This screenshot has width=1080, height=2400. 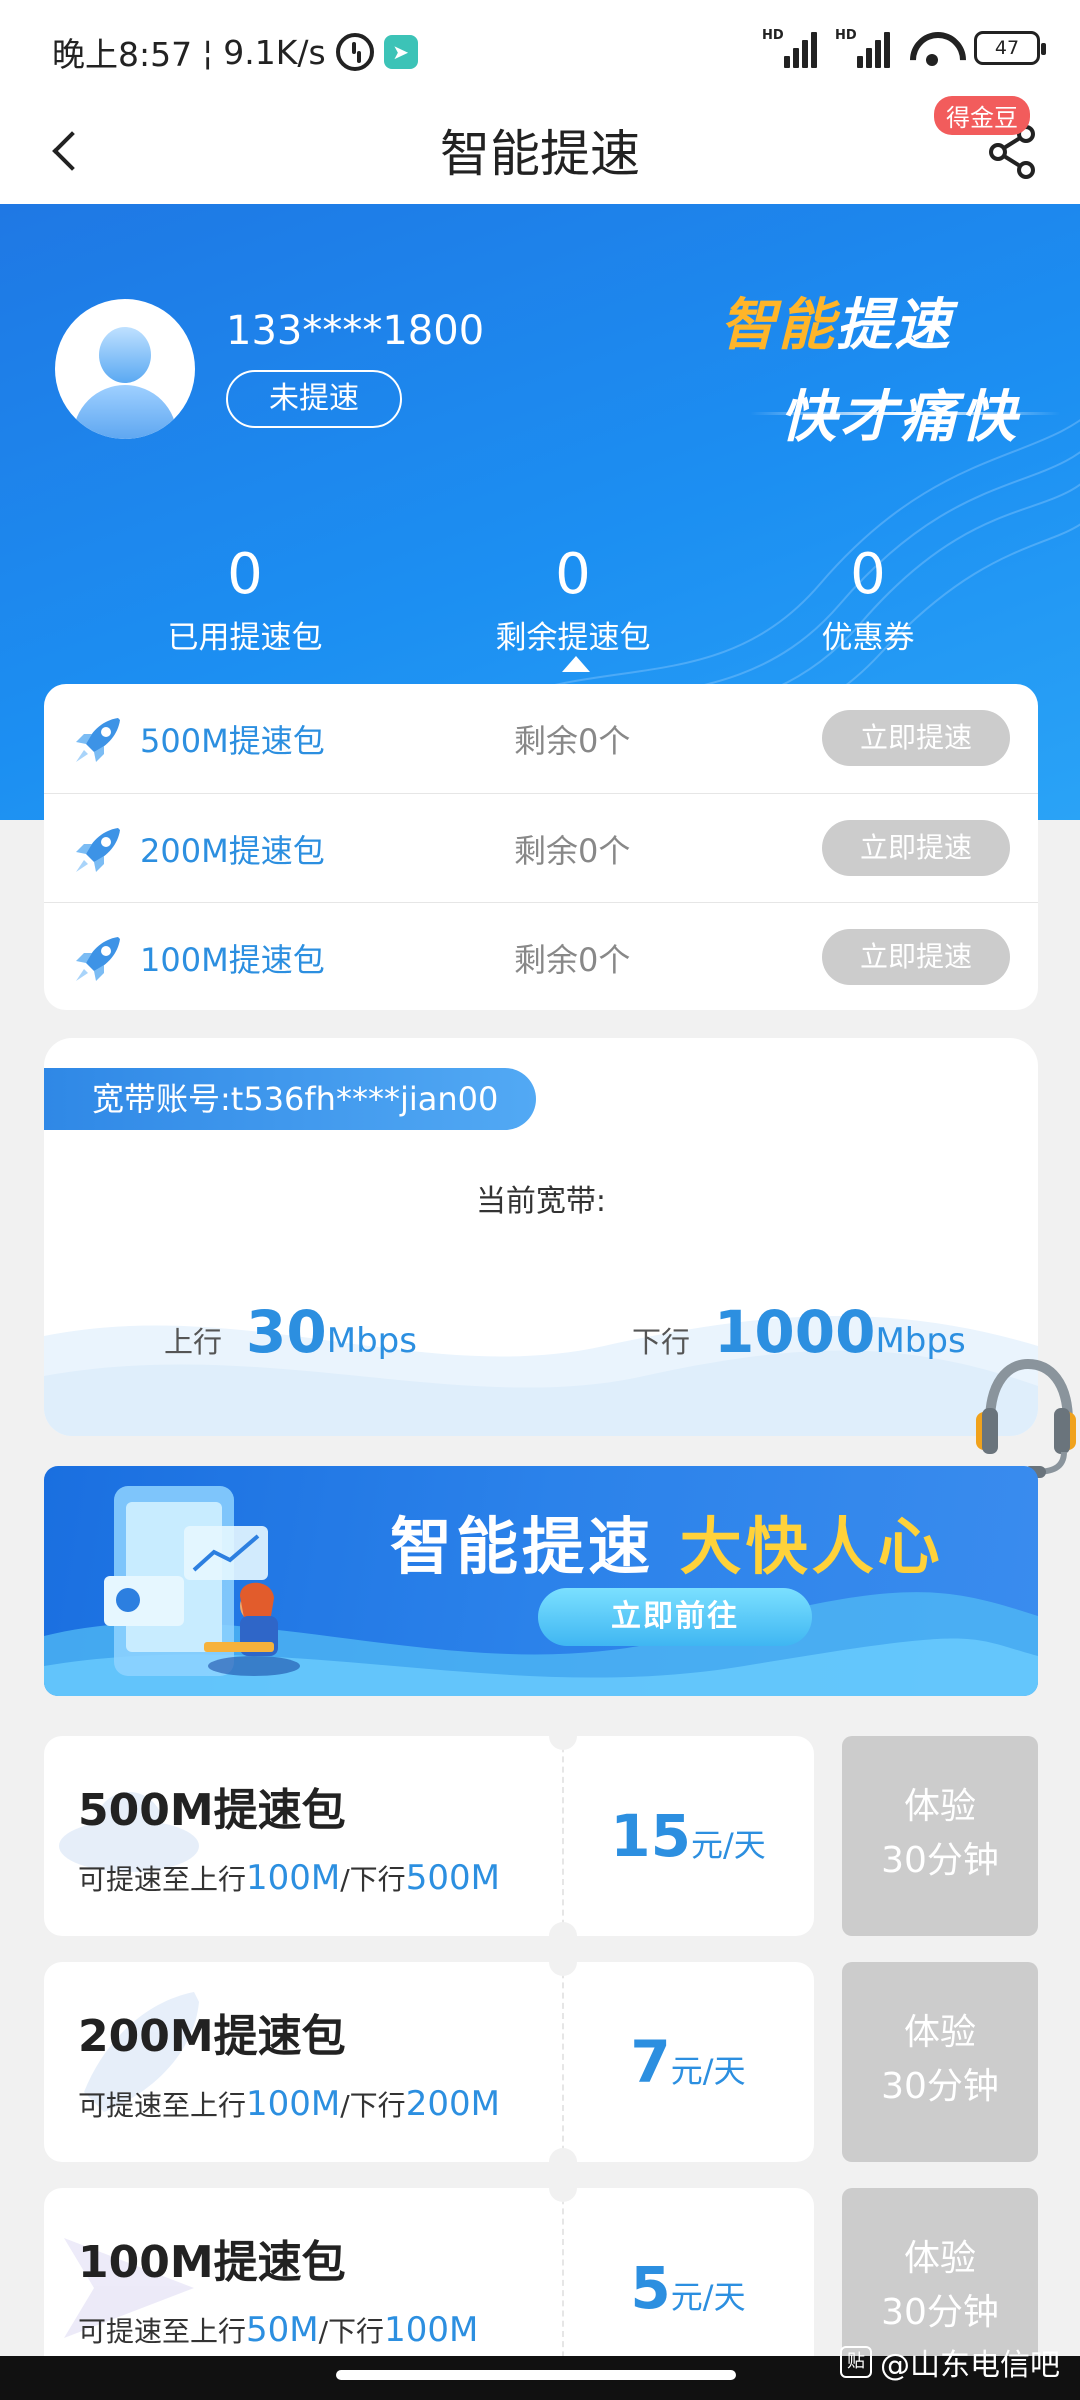 I want to click on offer-price: 15元/天, so click(x=688, y=1836).